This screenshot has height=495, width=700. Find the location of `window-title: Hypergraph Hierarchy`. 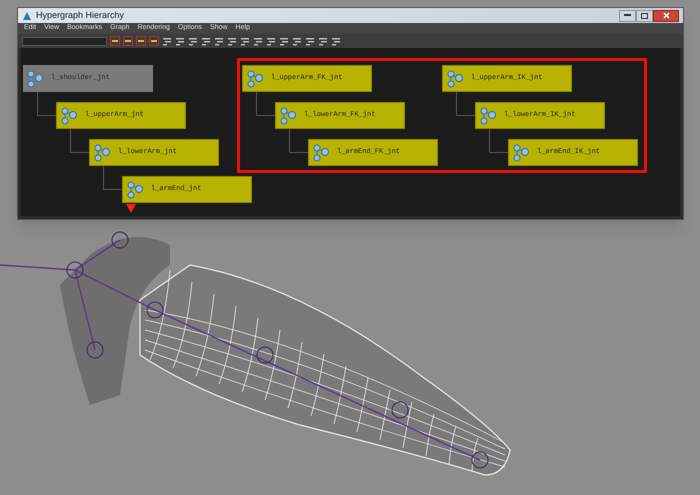

window-title: Hypergraph Hierarchy is located at coordinates (80, 15).